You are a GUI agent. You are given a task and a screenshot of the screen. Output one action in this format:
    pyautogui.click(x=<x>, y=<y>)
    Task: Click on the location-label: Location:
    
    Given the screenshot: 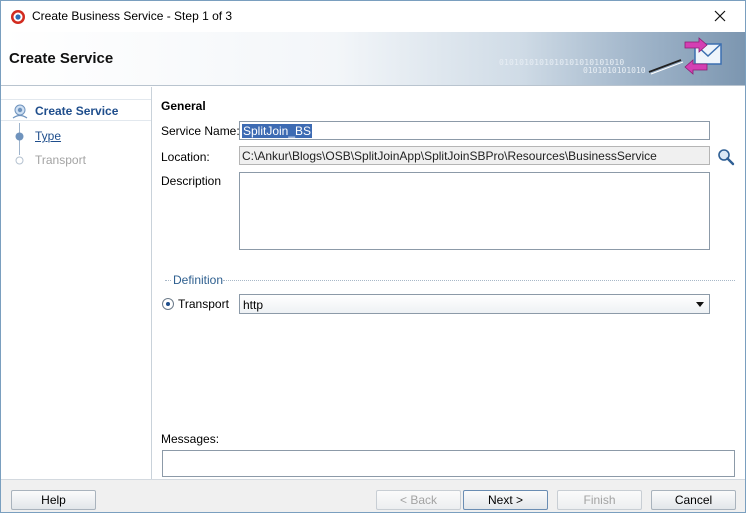 What is the action you would take?
    pyautogui.click(x=185, y=157)
    